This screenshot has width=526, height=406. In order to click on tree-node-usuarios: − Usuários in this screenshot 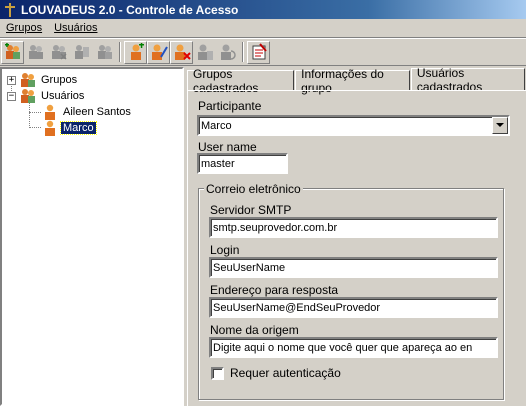, I will do `click(46, 96)`.